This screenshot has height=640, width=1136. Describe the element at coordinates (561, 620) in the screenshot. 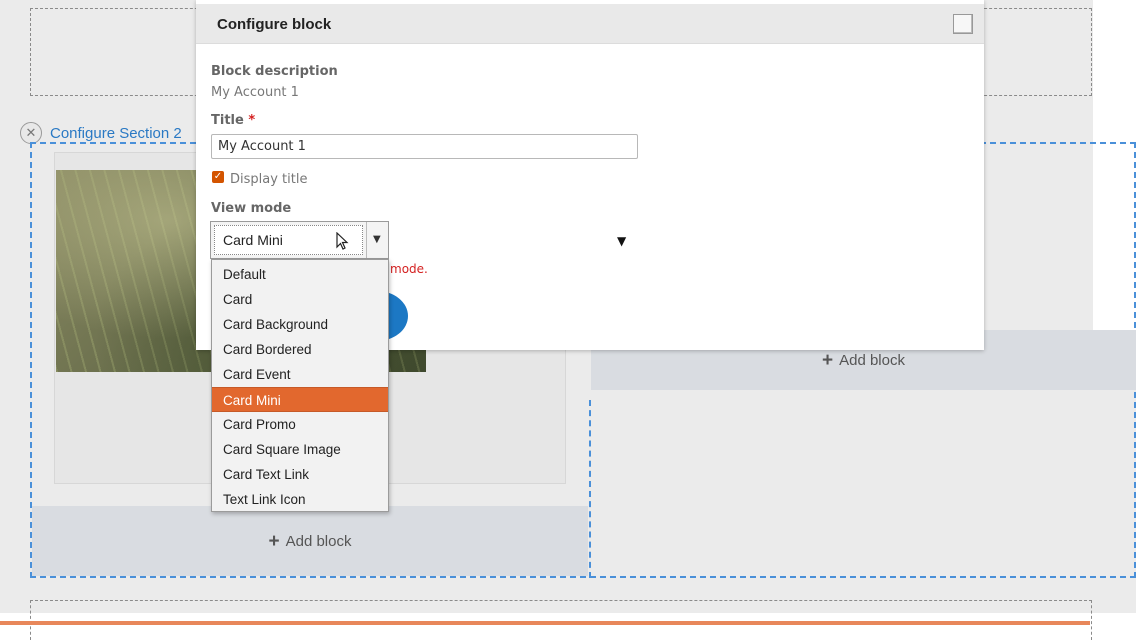

I see `section-3-outline` at that location.